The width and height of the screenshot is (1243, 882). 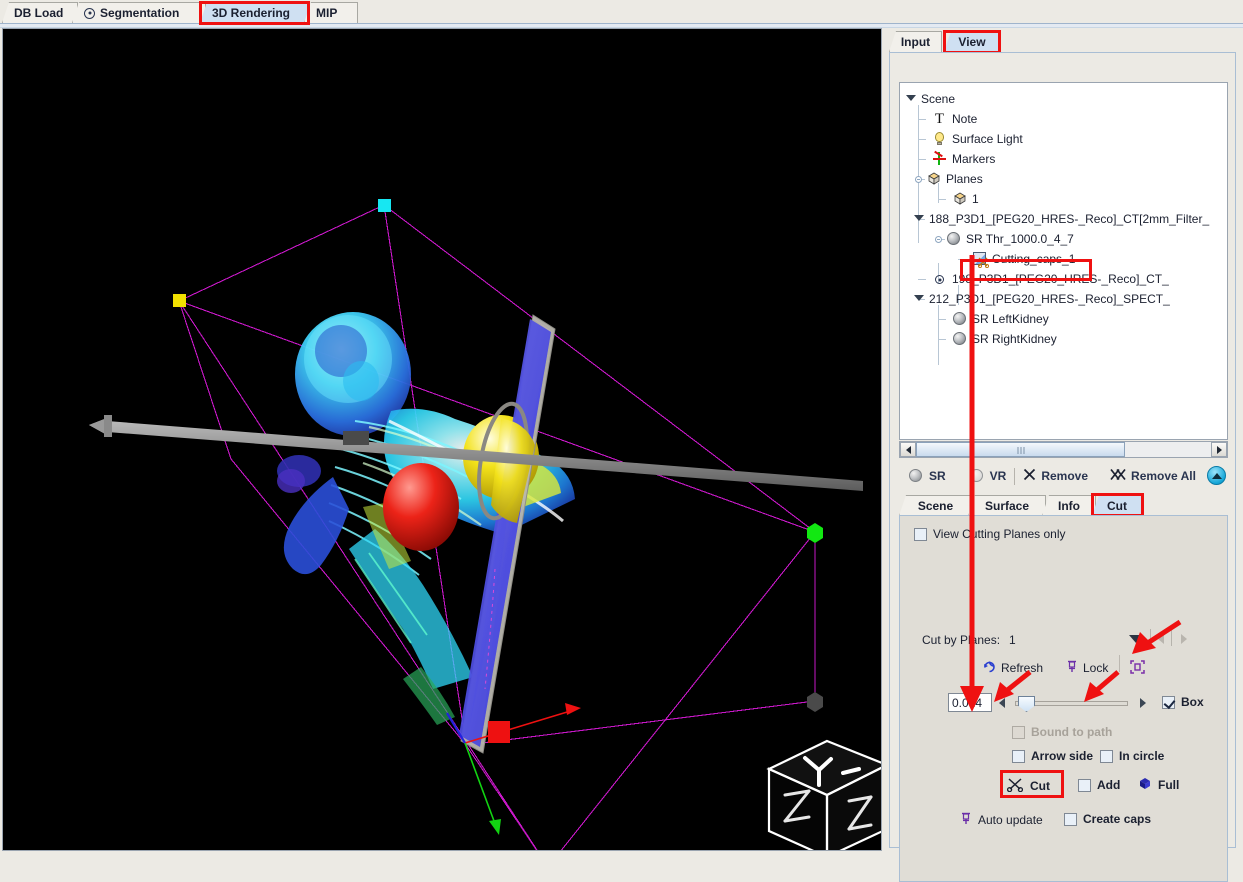 What do you see at coordinates (1107, 819) in the screenshot?
I see `create-caps-row: Create caps` at bounding box center [1107, 819].